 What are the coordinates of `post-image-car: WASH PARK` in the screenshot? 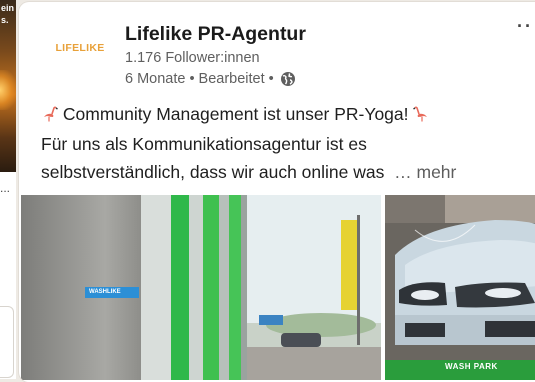 It's located at (460, 287).